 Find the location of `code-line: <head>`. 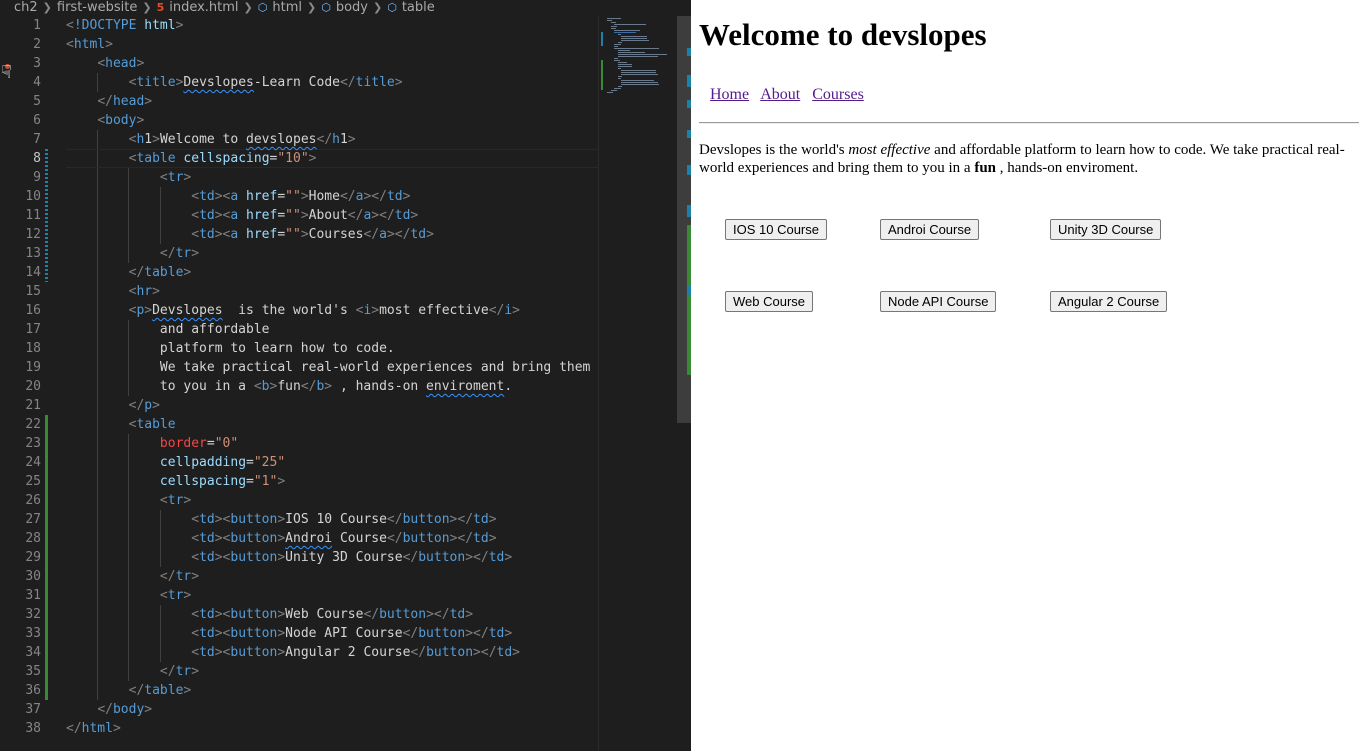

code-line: <head> is located at coordinates (105, 63).